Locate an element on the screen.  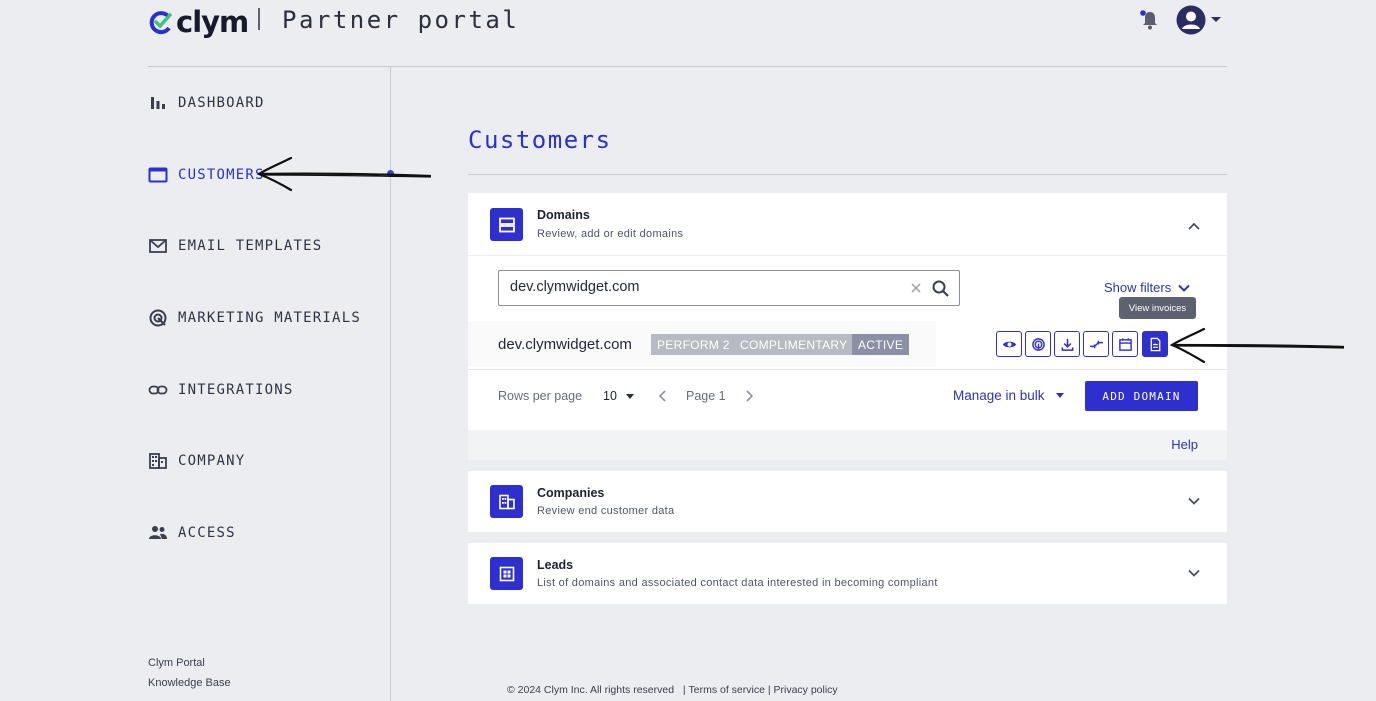
row-divider is located at coordinates (847, 369).